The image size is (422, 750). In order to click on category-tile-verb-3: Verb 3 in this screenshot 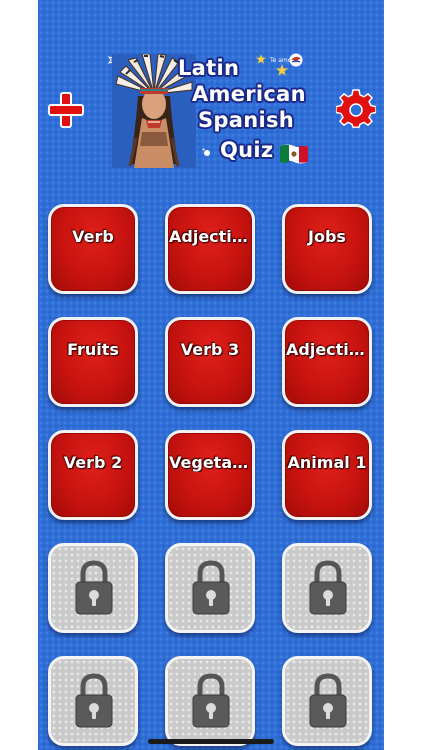, I will do `click(210, 362)`.